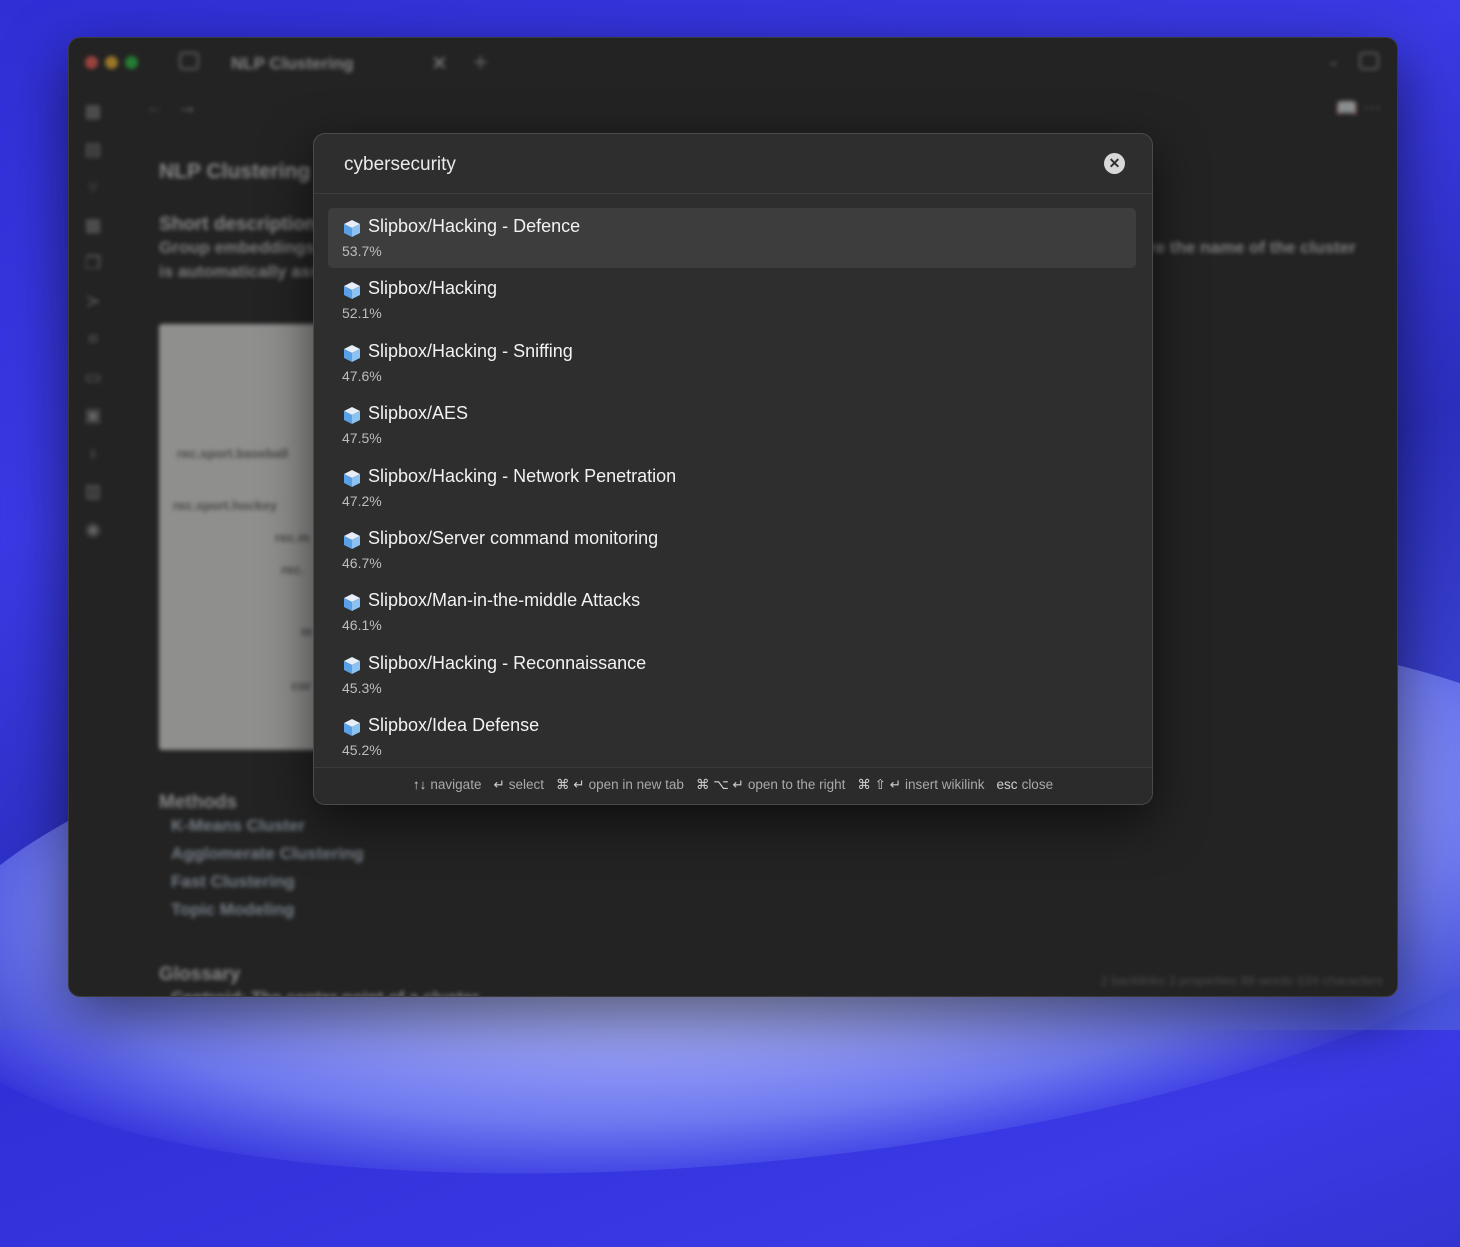 This screenshot has height=1247, width=1460. I want to click on result-title: Slipbox/Hacking - Sniffing, so click(470, 350).